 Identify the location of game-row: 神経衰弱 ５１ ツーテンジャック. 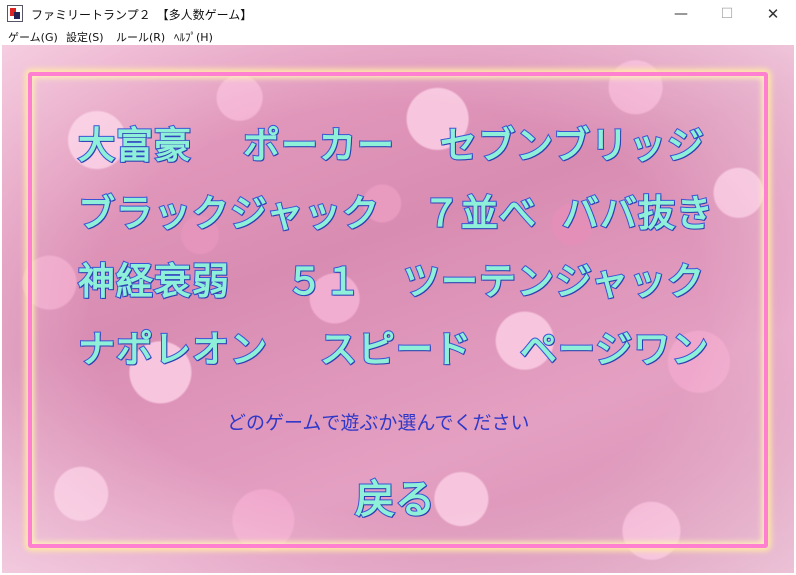
(402, 285).